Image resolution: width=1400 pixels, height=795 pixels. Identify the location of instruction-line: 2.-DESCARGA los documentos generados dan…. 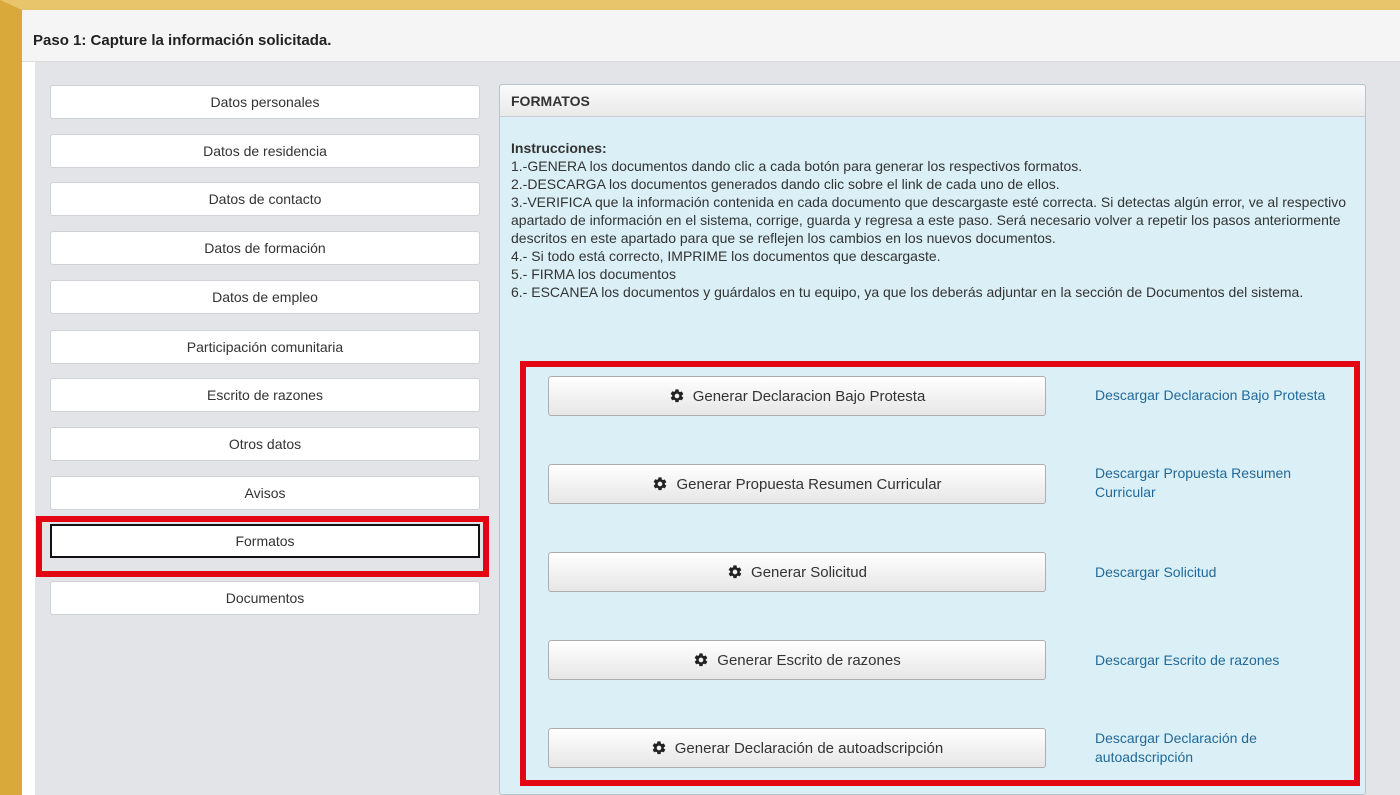
(785, 184).